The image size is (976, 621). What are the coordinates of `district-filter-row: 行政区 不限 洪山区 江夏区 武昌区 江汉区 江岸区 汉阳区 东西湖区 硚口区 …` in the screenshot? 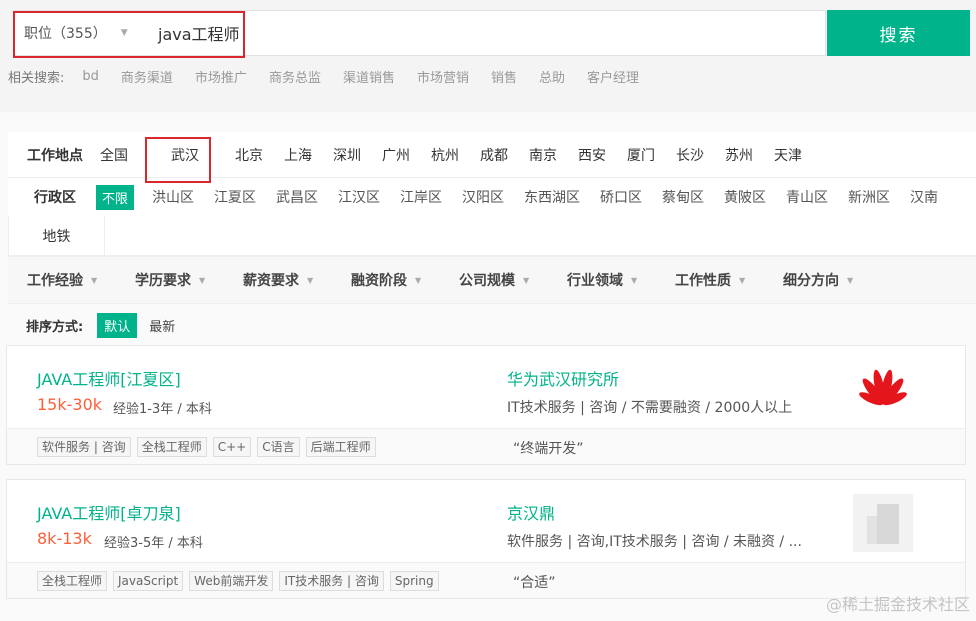 It's located at (492, 197).